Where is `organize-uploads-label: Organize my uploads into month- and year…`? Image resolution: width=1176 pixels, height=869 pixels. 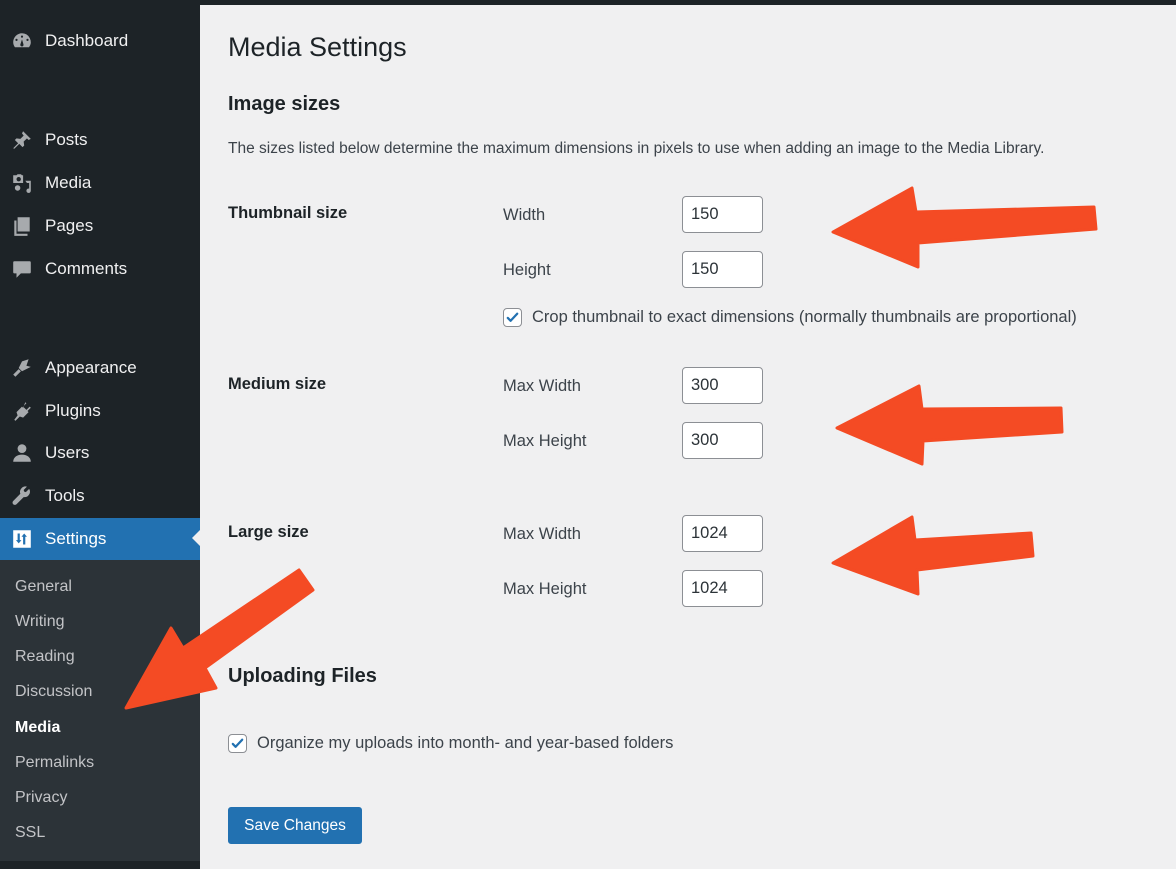 organize-uploads-label: Organize my uploads into month- and year… is located at coordinates (465, 743).